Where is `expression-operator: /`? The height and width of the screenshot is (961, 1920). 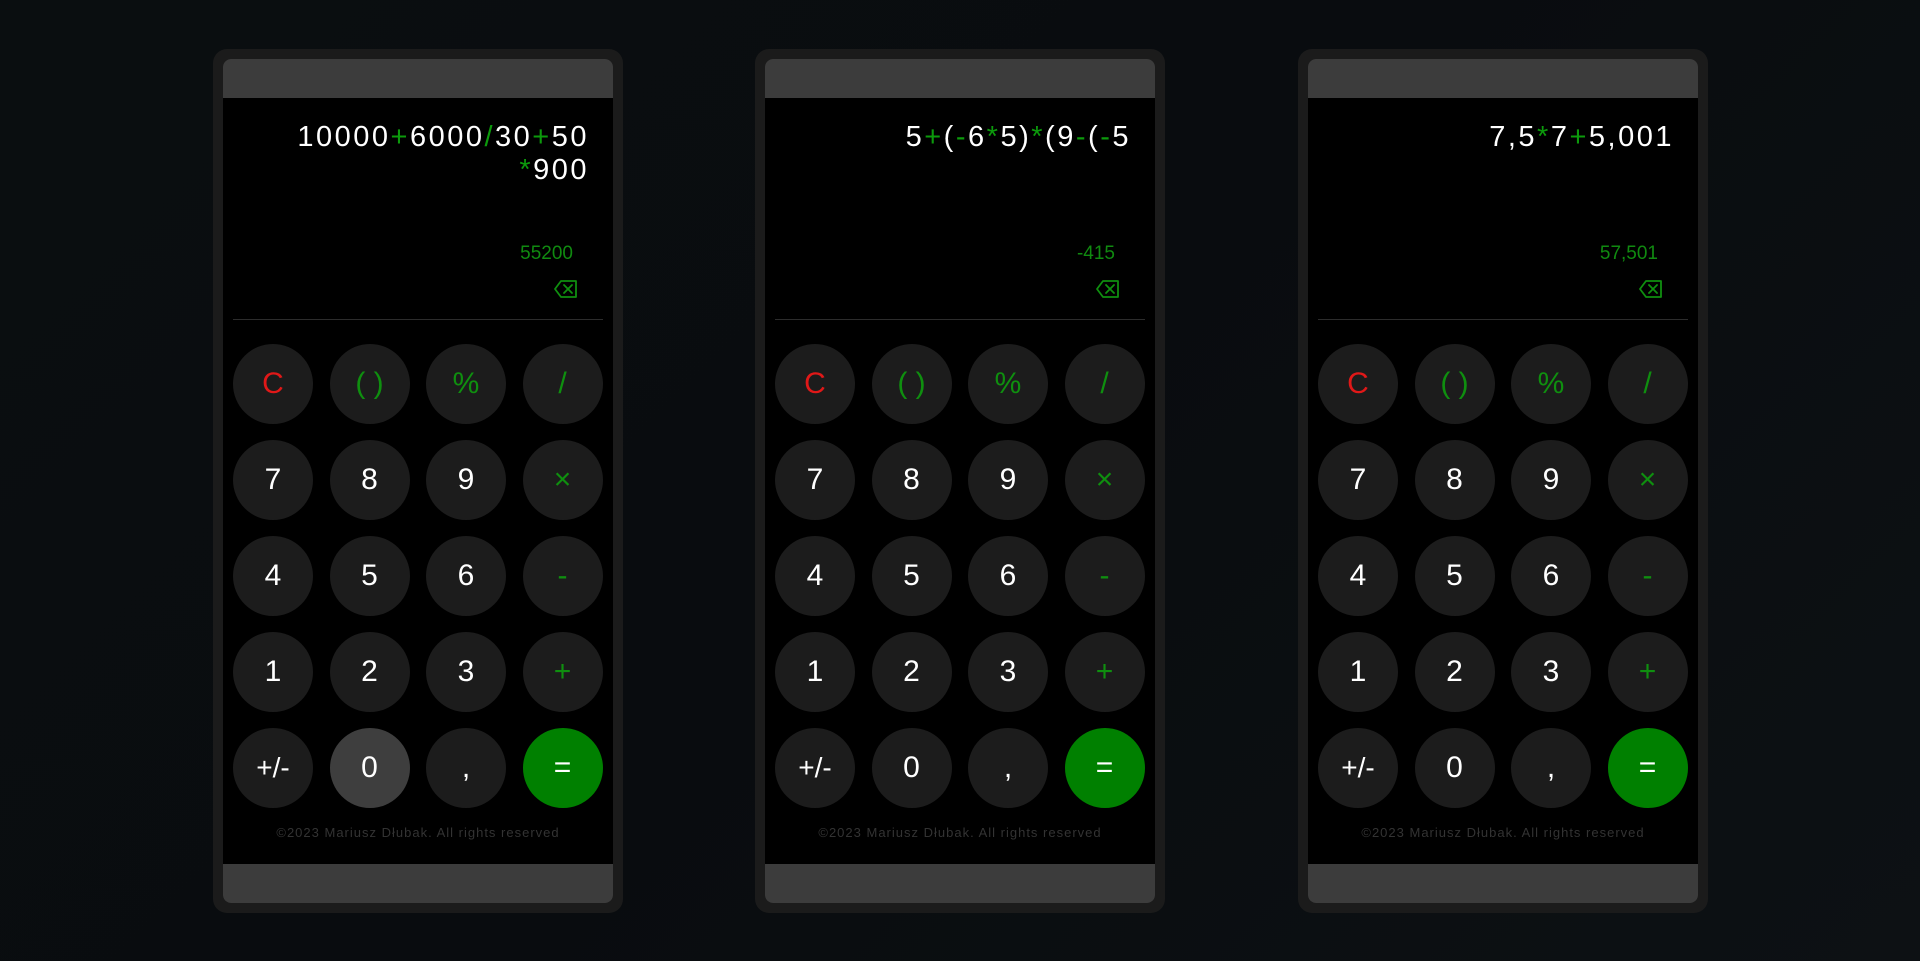 expression-operator: / is located at coordinates (490, 137).